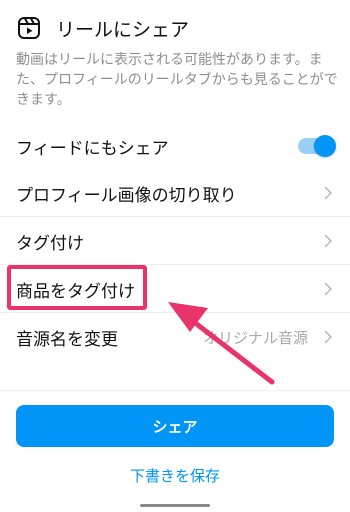 Image resolution: width=350 pixels, height=512 pixels. What do you see at coordinates (175, 426) in the screenshot?
I see `share-button: シェア` at bounding box center [175, 426].